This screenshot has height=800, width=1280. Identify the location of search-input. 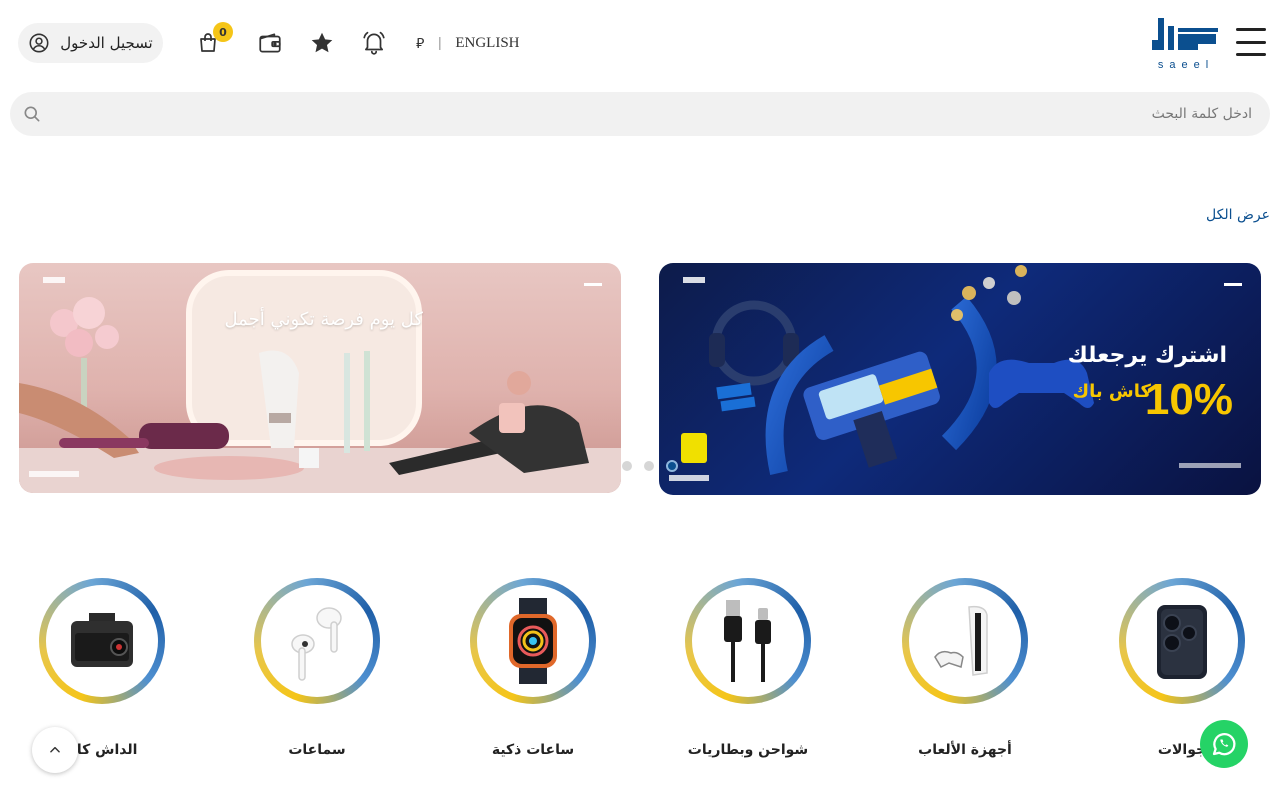
(662, 114).